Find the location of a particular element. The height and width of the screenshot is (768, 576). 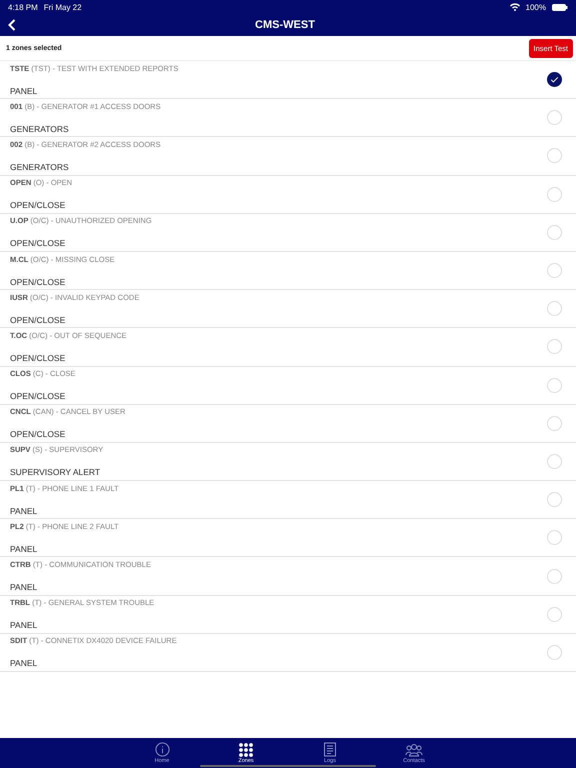

info-icon is located at coordinates (162, 749).